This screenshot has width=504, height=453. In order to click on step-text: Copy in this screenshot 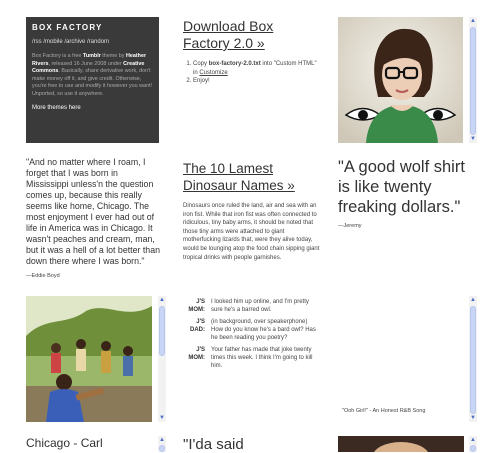, I will do `click(201, 64)`.